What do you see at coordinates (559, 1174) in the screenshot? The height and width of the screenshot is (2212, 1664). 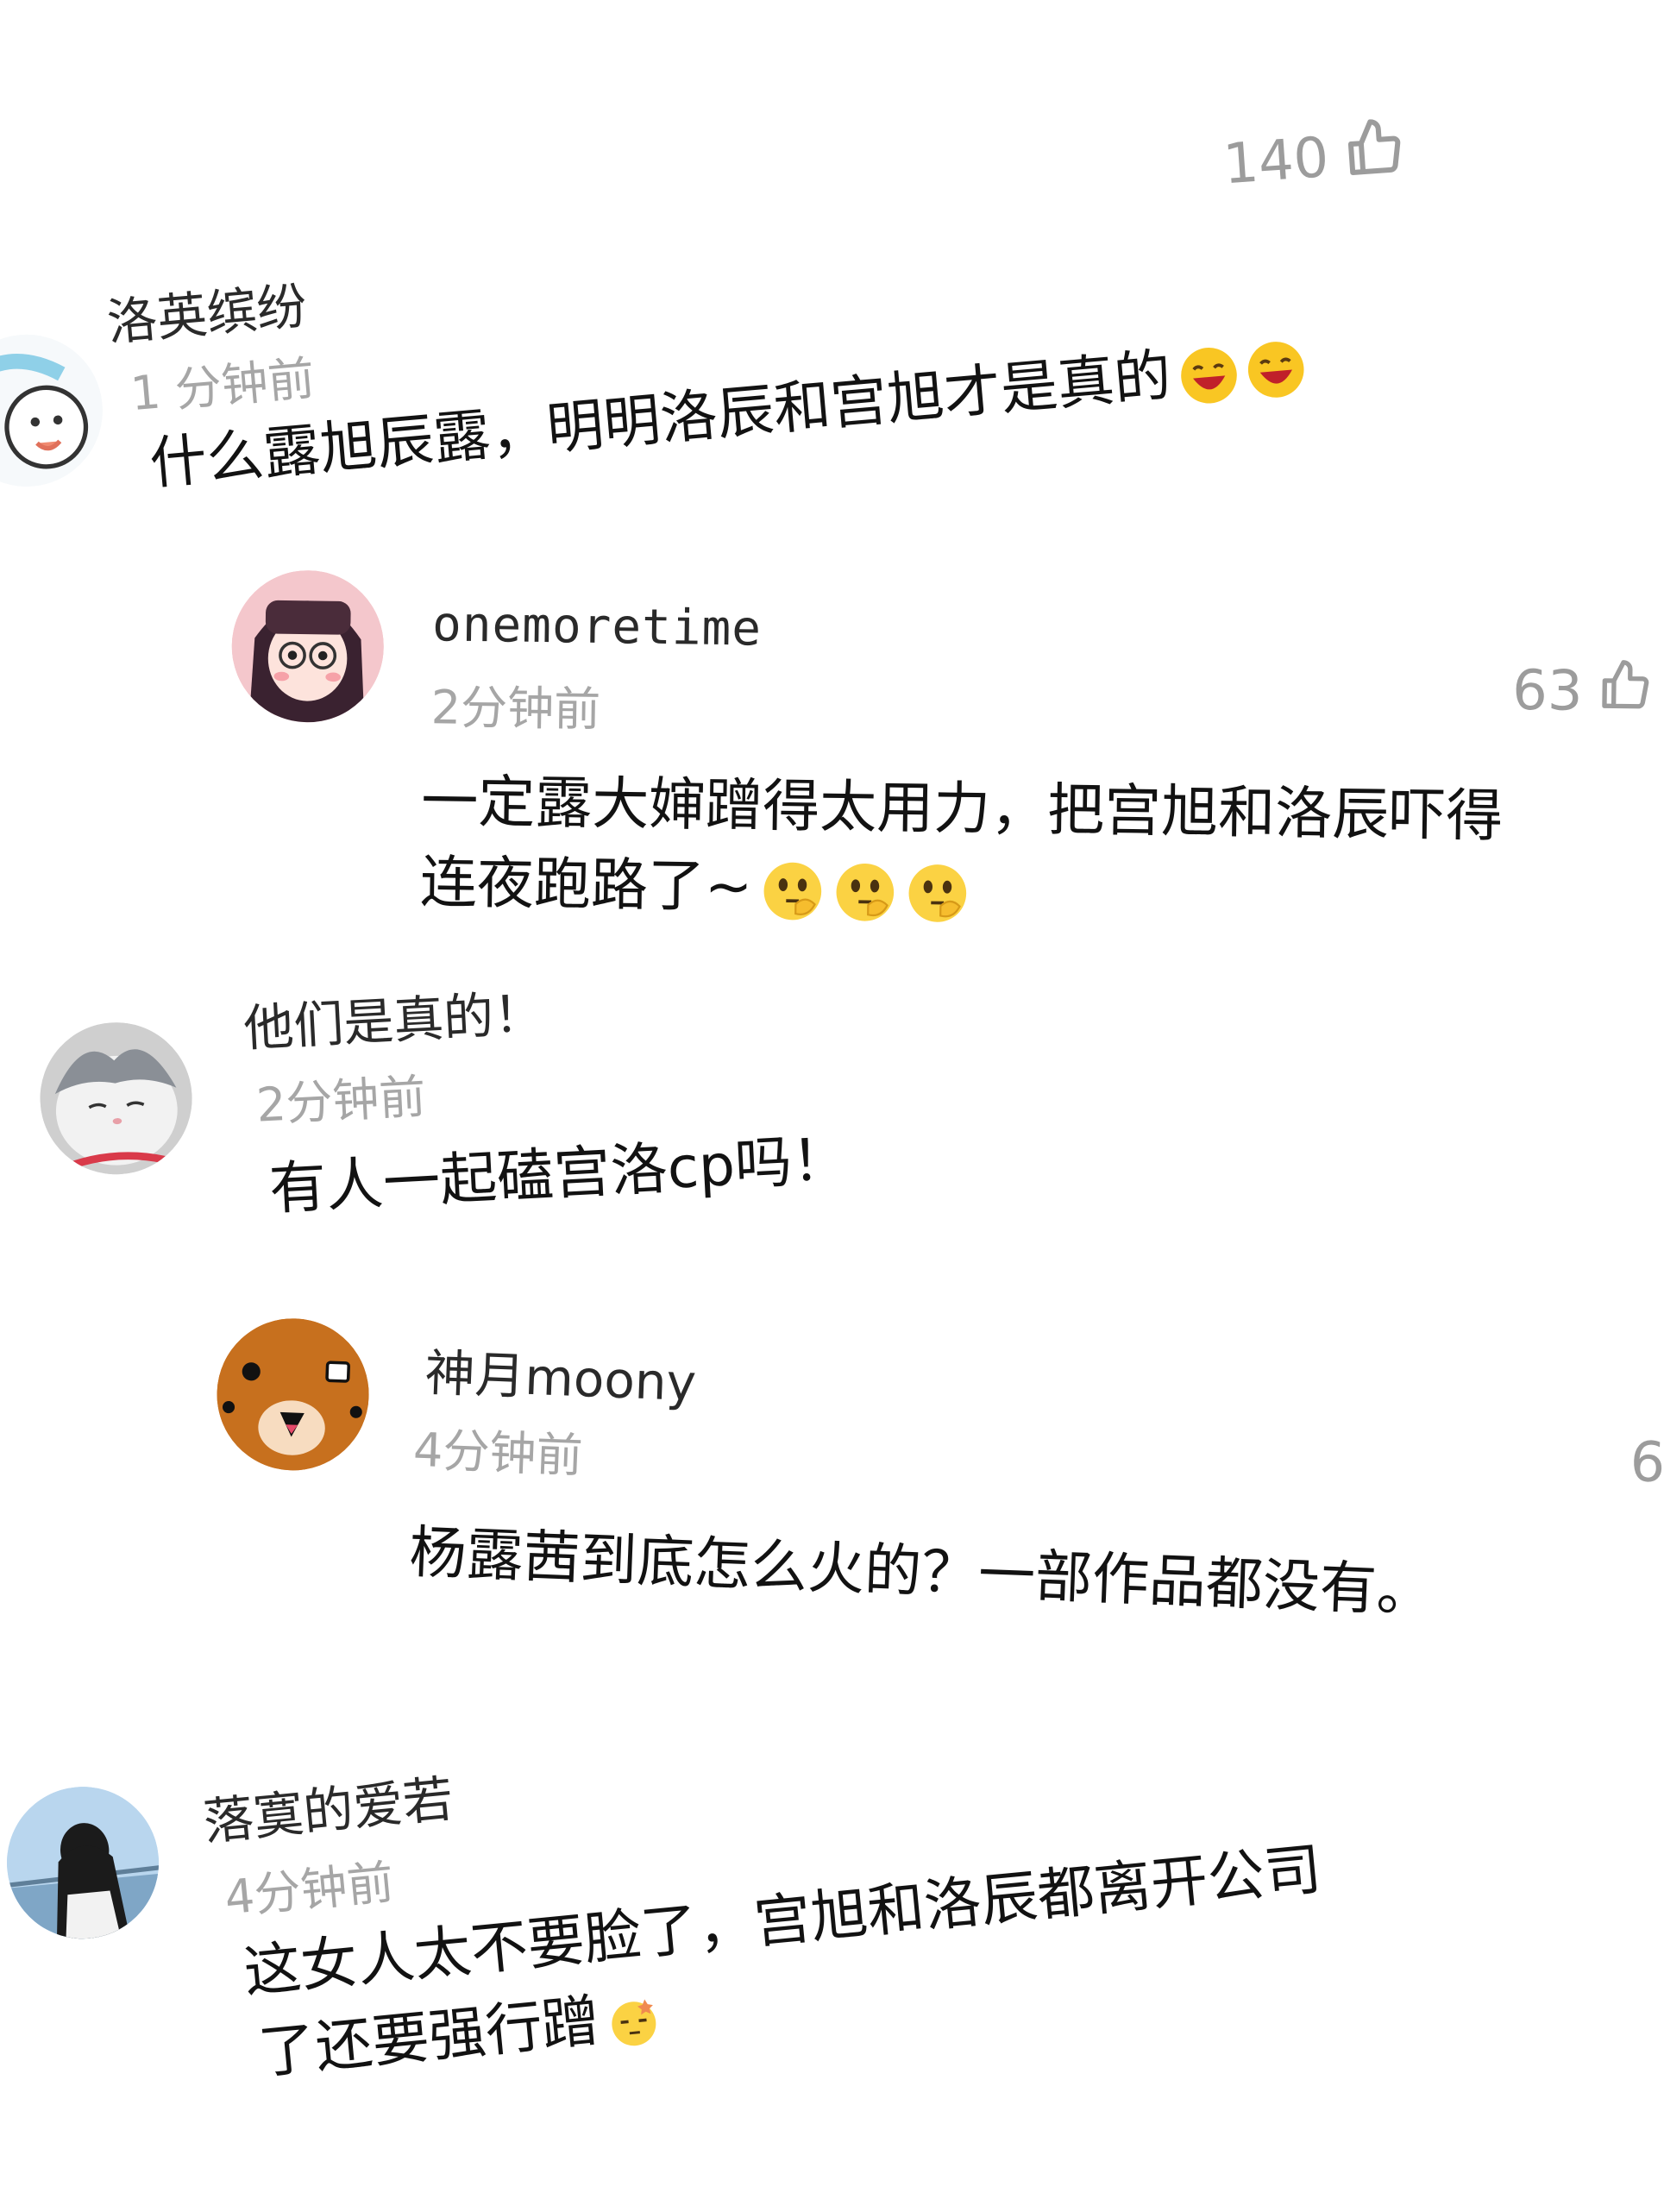 I see `comment-text: 有人一起磕宫洛cp吗！` at bounding box center [559, 1174].